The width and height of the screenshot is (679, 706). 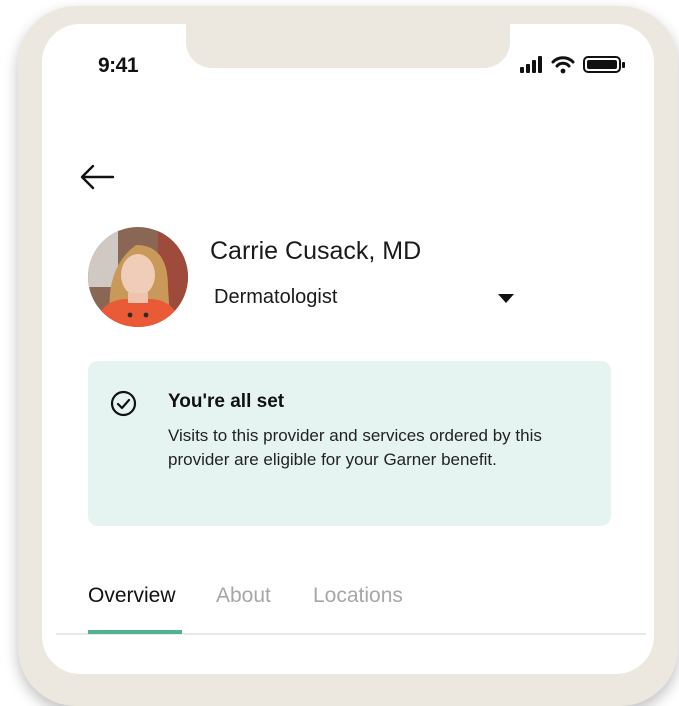 What do you see at coordinates (118, 65) in the screenshot?
I see `status-time: 9:41` at bounding box center [118, 65].